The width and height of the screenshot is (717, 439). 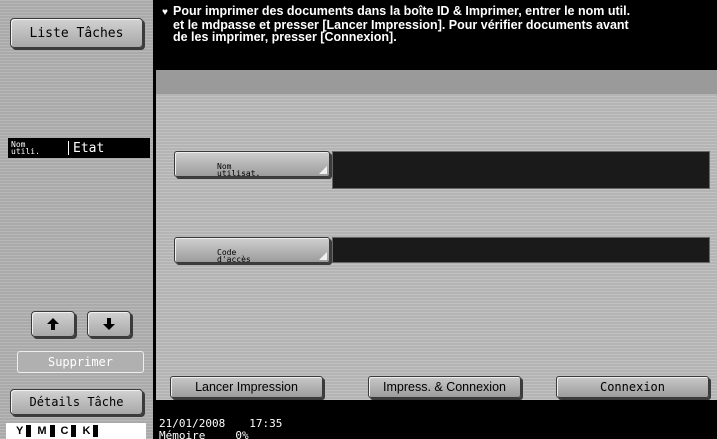 What do you see at coordinates (252, 250) in the screenshot?
I see `access-code-button: Code d'accès` at bounding box center [252, 250].